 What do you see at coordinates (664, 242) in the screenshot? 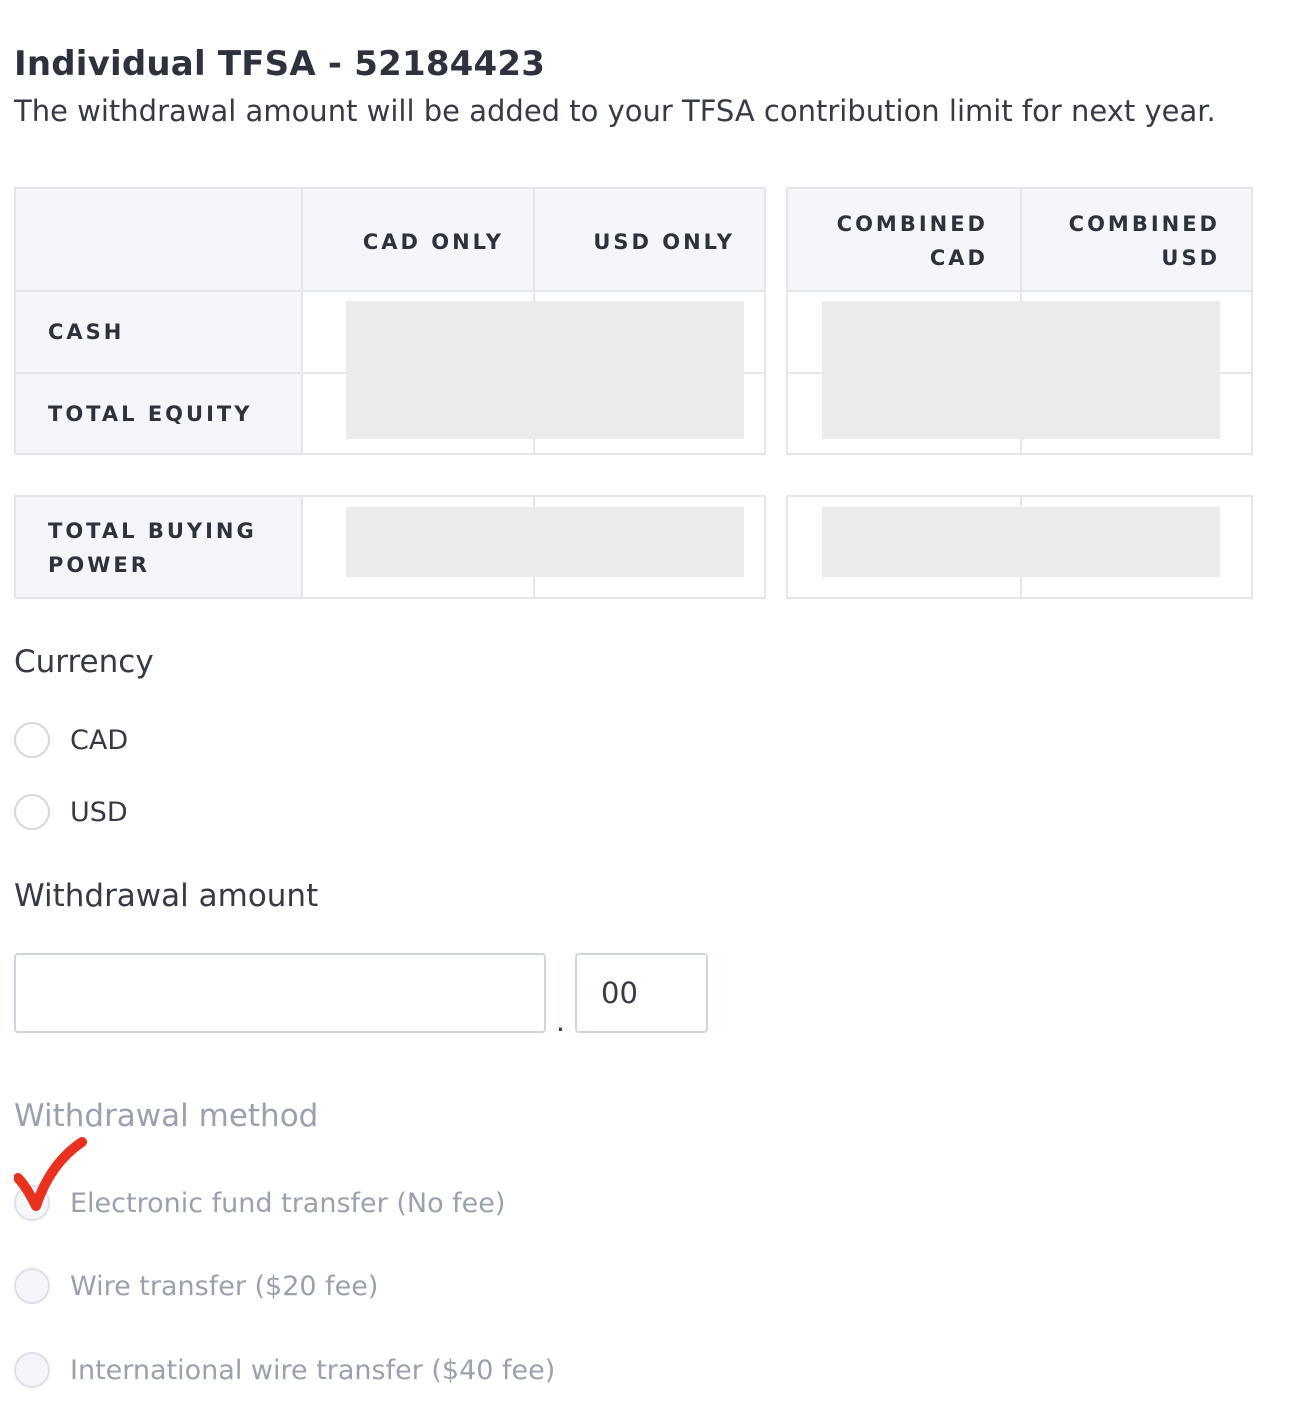
I see `column-header-usd-only: USD ONLY` at bounding box center [664, 242].